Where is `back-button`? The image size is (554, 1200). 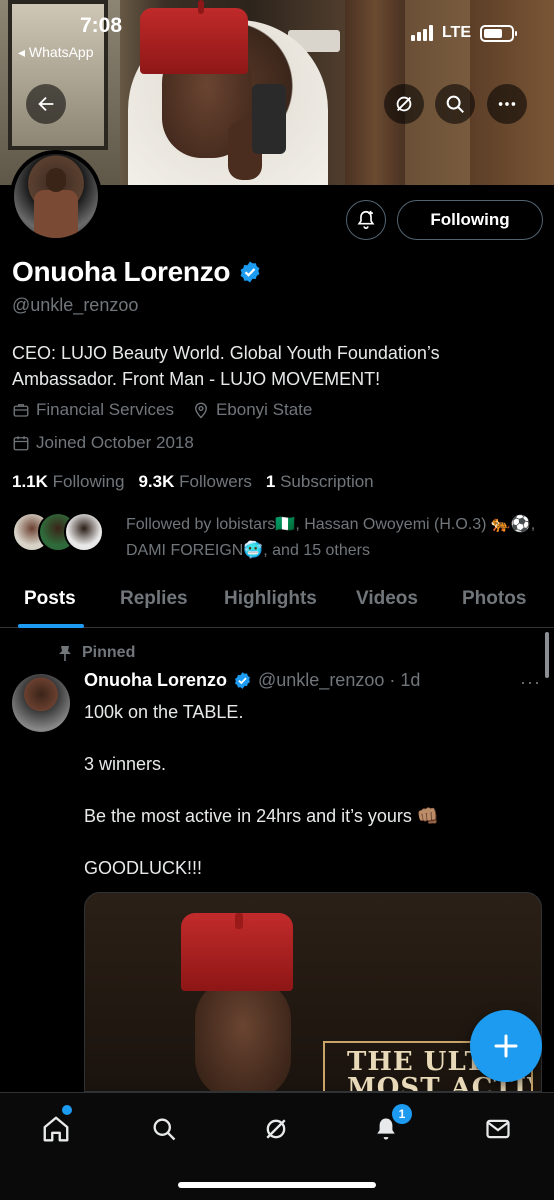 back-button is located at coordinates (46, 104).